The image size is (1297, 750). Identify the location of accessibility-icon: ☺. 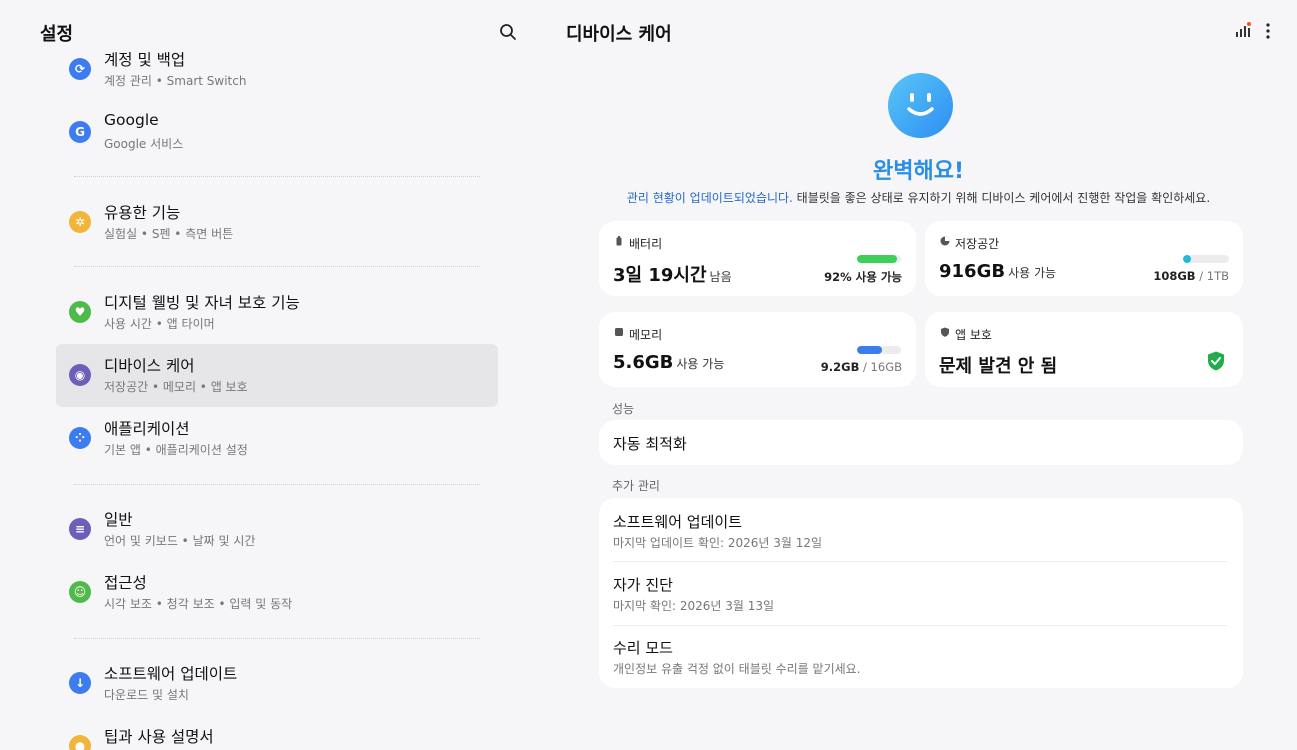
(80, 592).